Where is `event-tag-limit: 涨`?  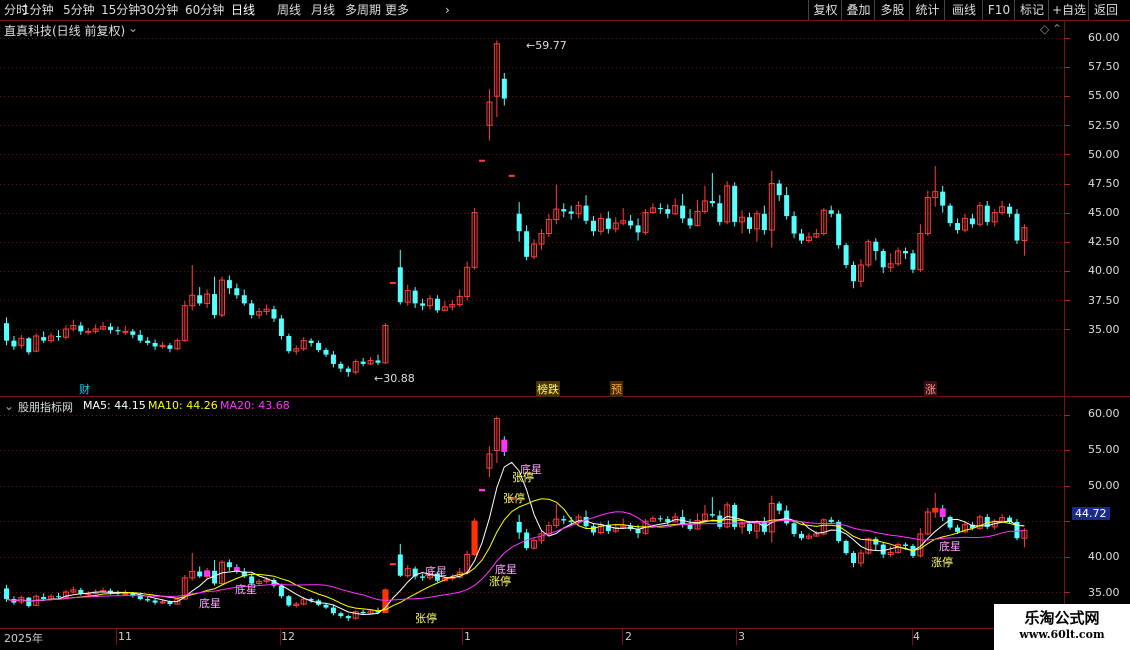
event-tag-limit: 涨 is located at coordinates (930, 389).